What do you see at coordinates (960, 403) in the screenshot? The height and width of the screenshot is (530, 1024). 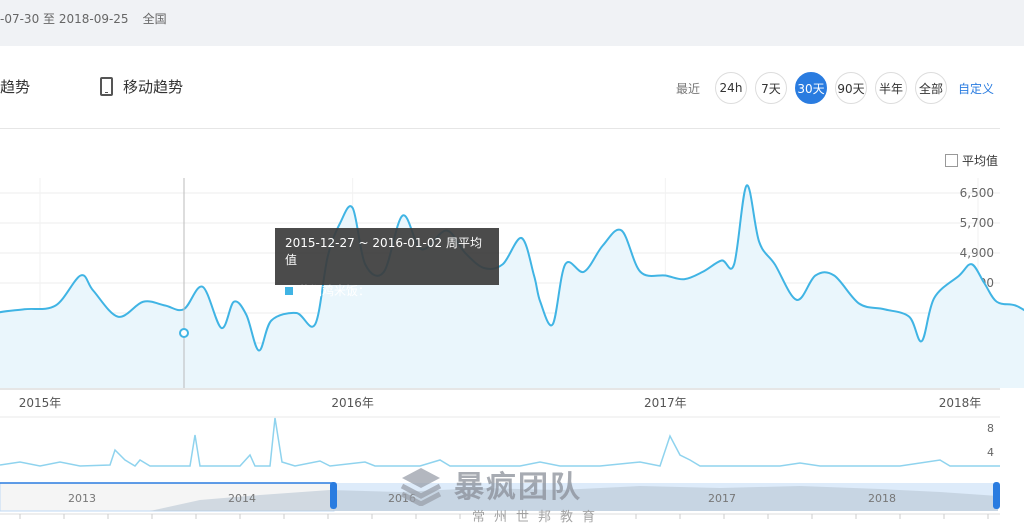 I see `x-tick-label: 2018年` at bounding box center [960, 403].